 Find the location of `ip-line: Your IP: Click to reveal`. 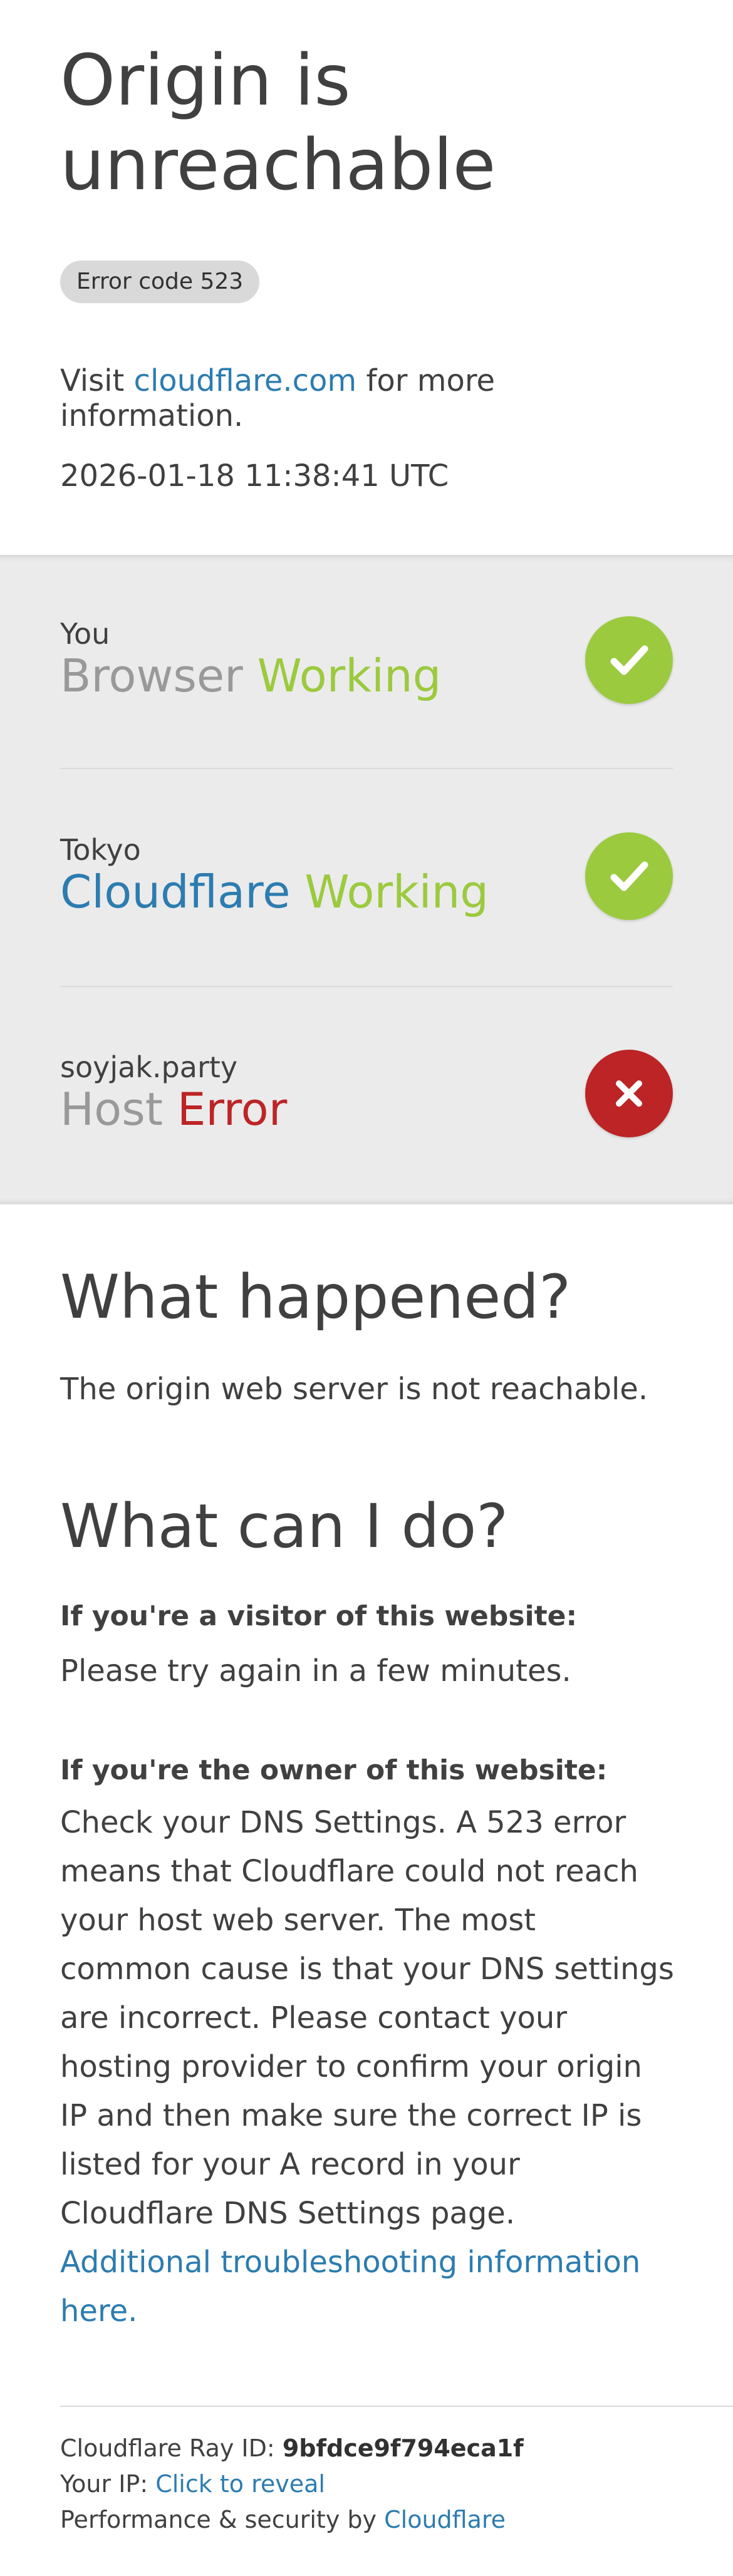

ip-line: Your IP: Click to reveal is located at coordinates (192, 2483).